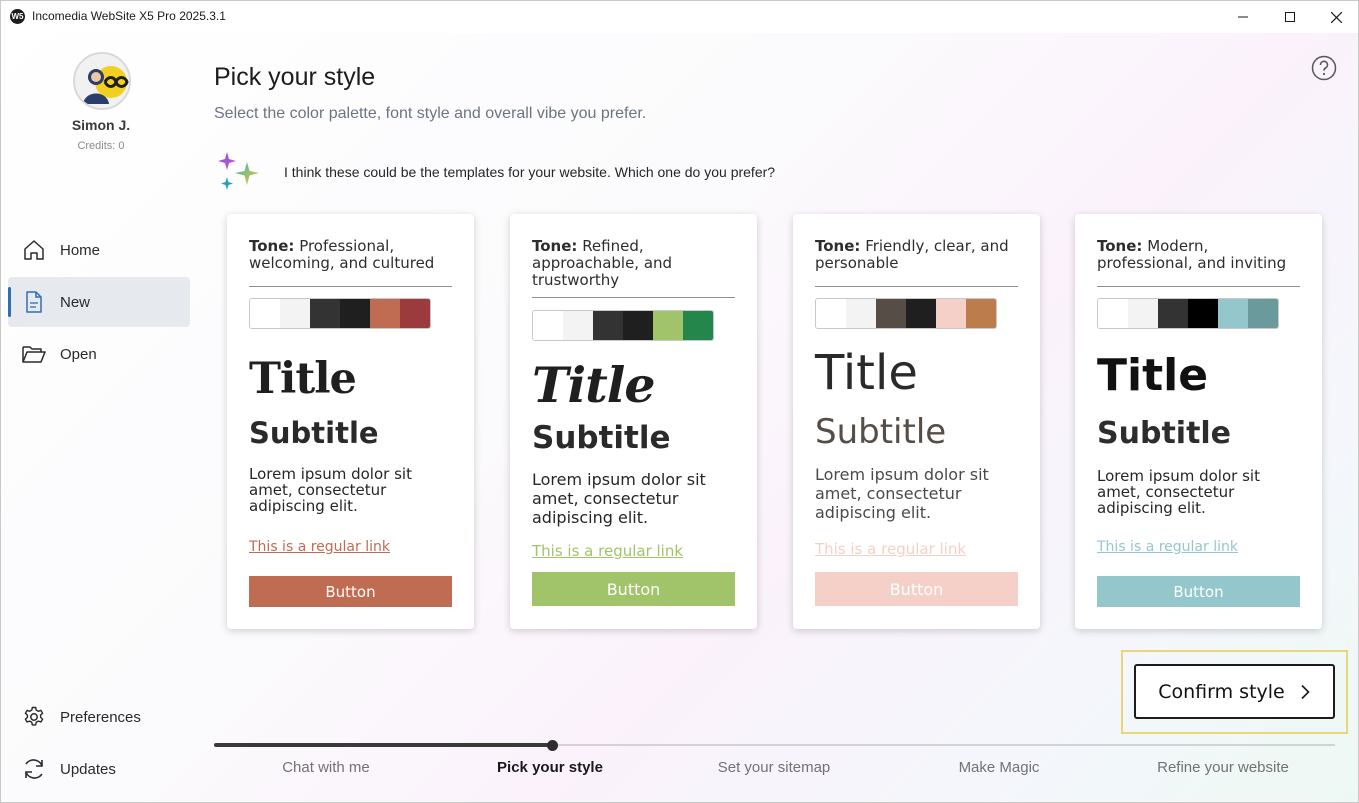  I want to click on maximize-icon, so click(1290, 17).